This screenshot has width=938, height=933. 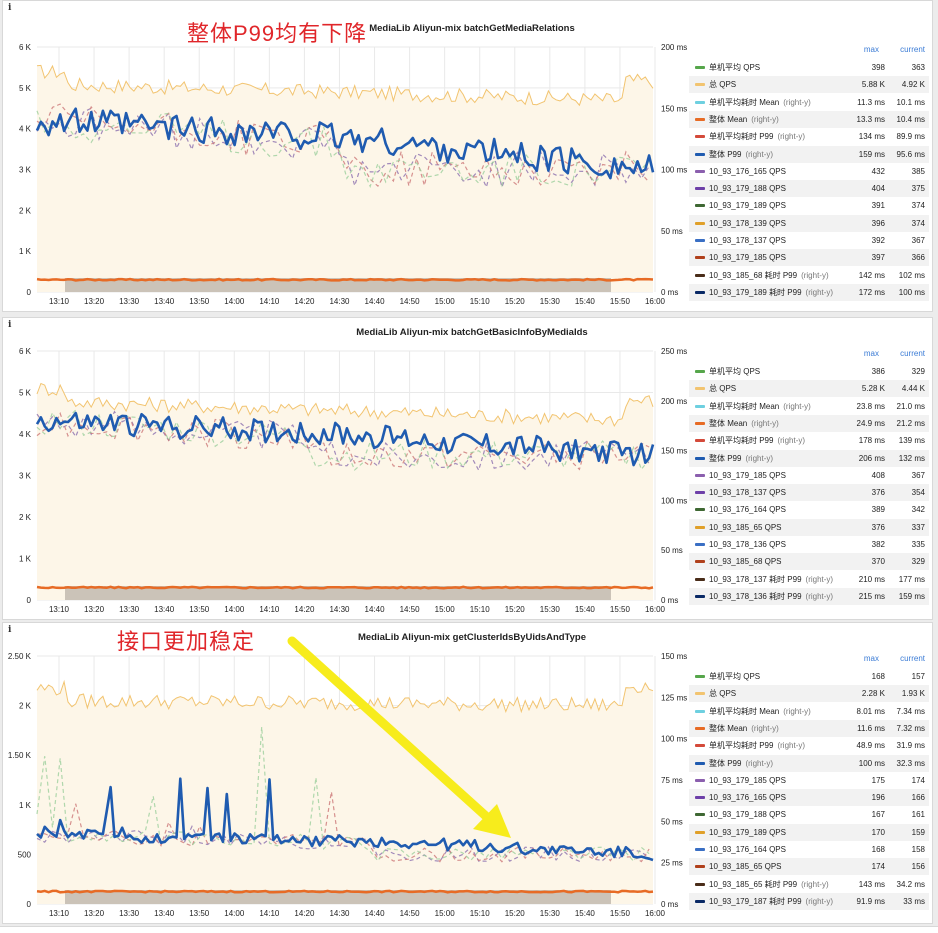 I want to click on legend-item: 10_93_176_165 QPS 432 385, so click(x=809, y=171).